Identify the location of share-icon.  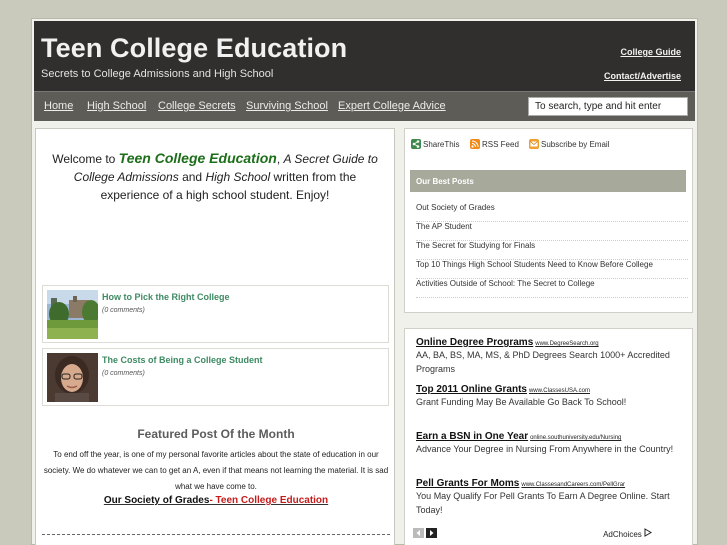
(416, 144).